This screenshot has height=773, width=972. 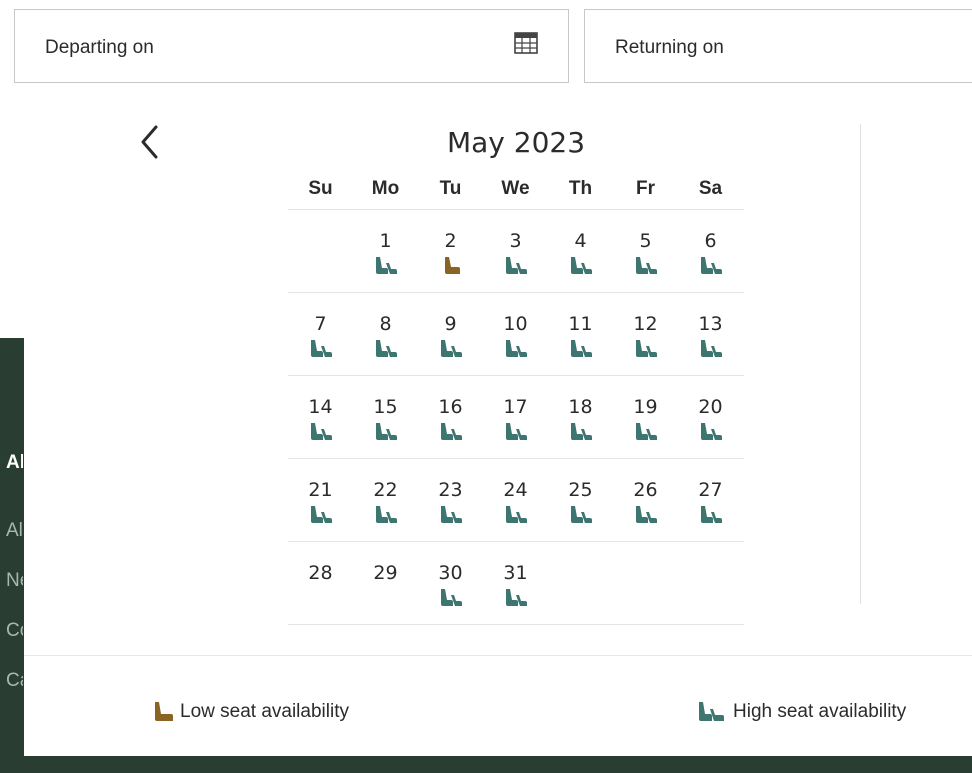 I want to click on day-cell-19: 19, so click(x=645, y=417).